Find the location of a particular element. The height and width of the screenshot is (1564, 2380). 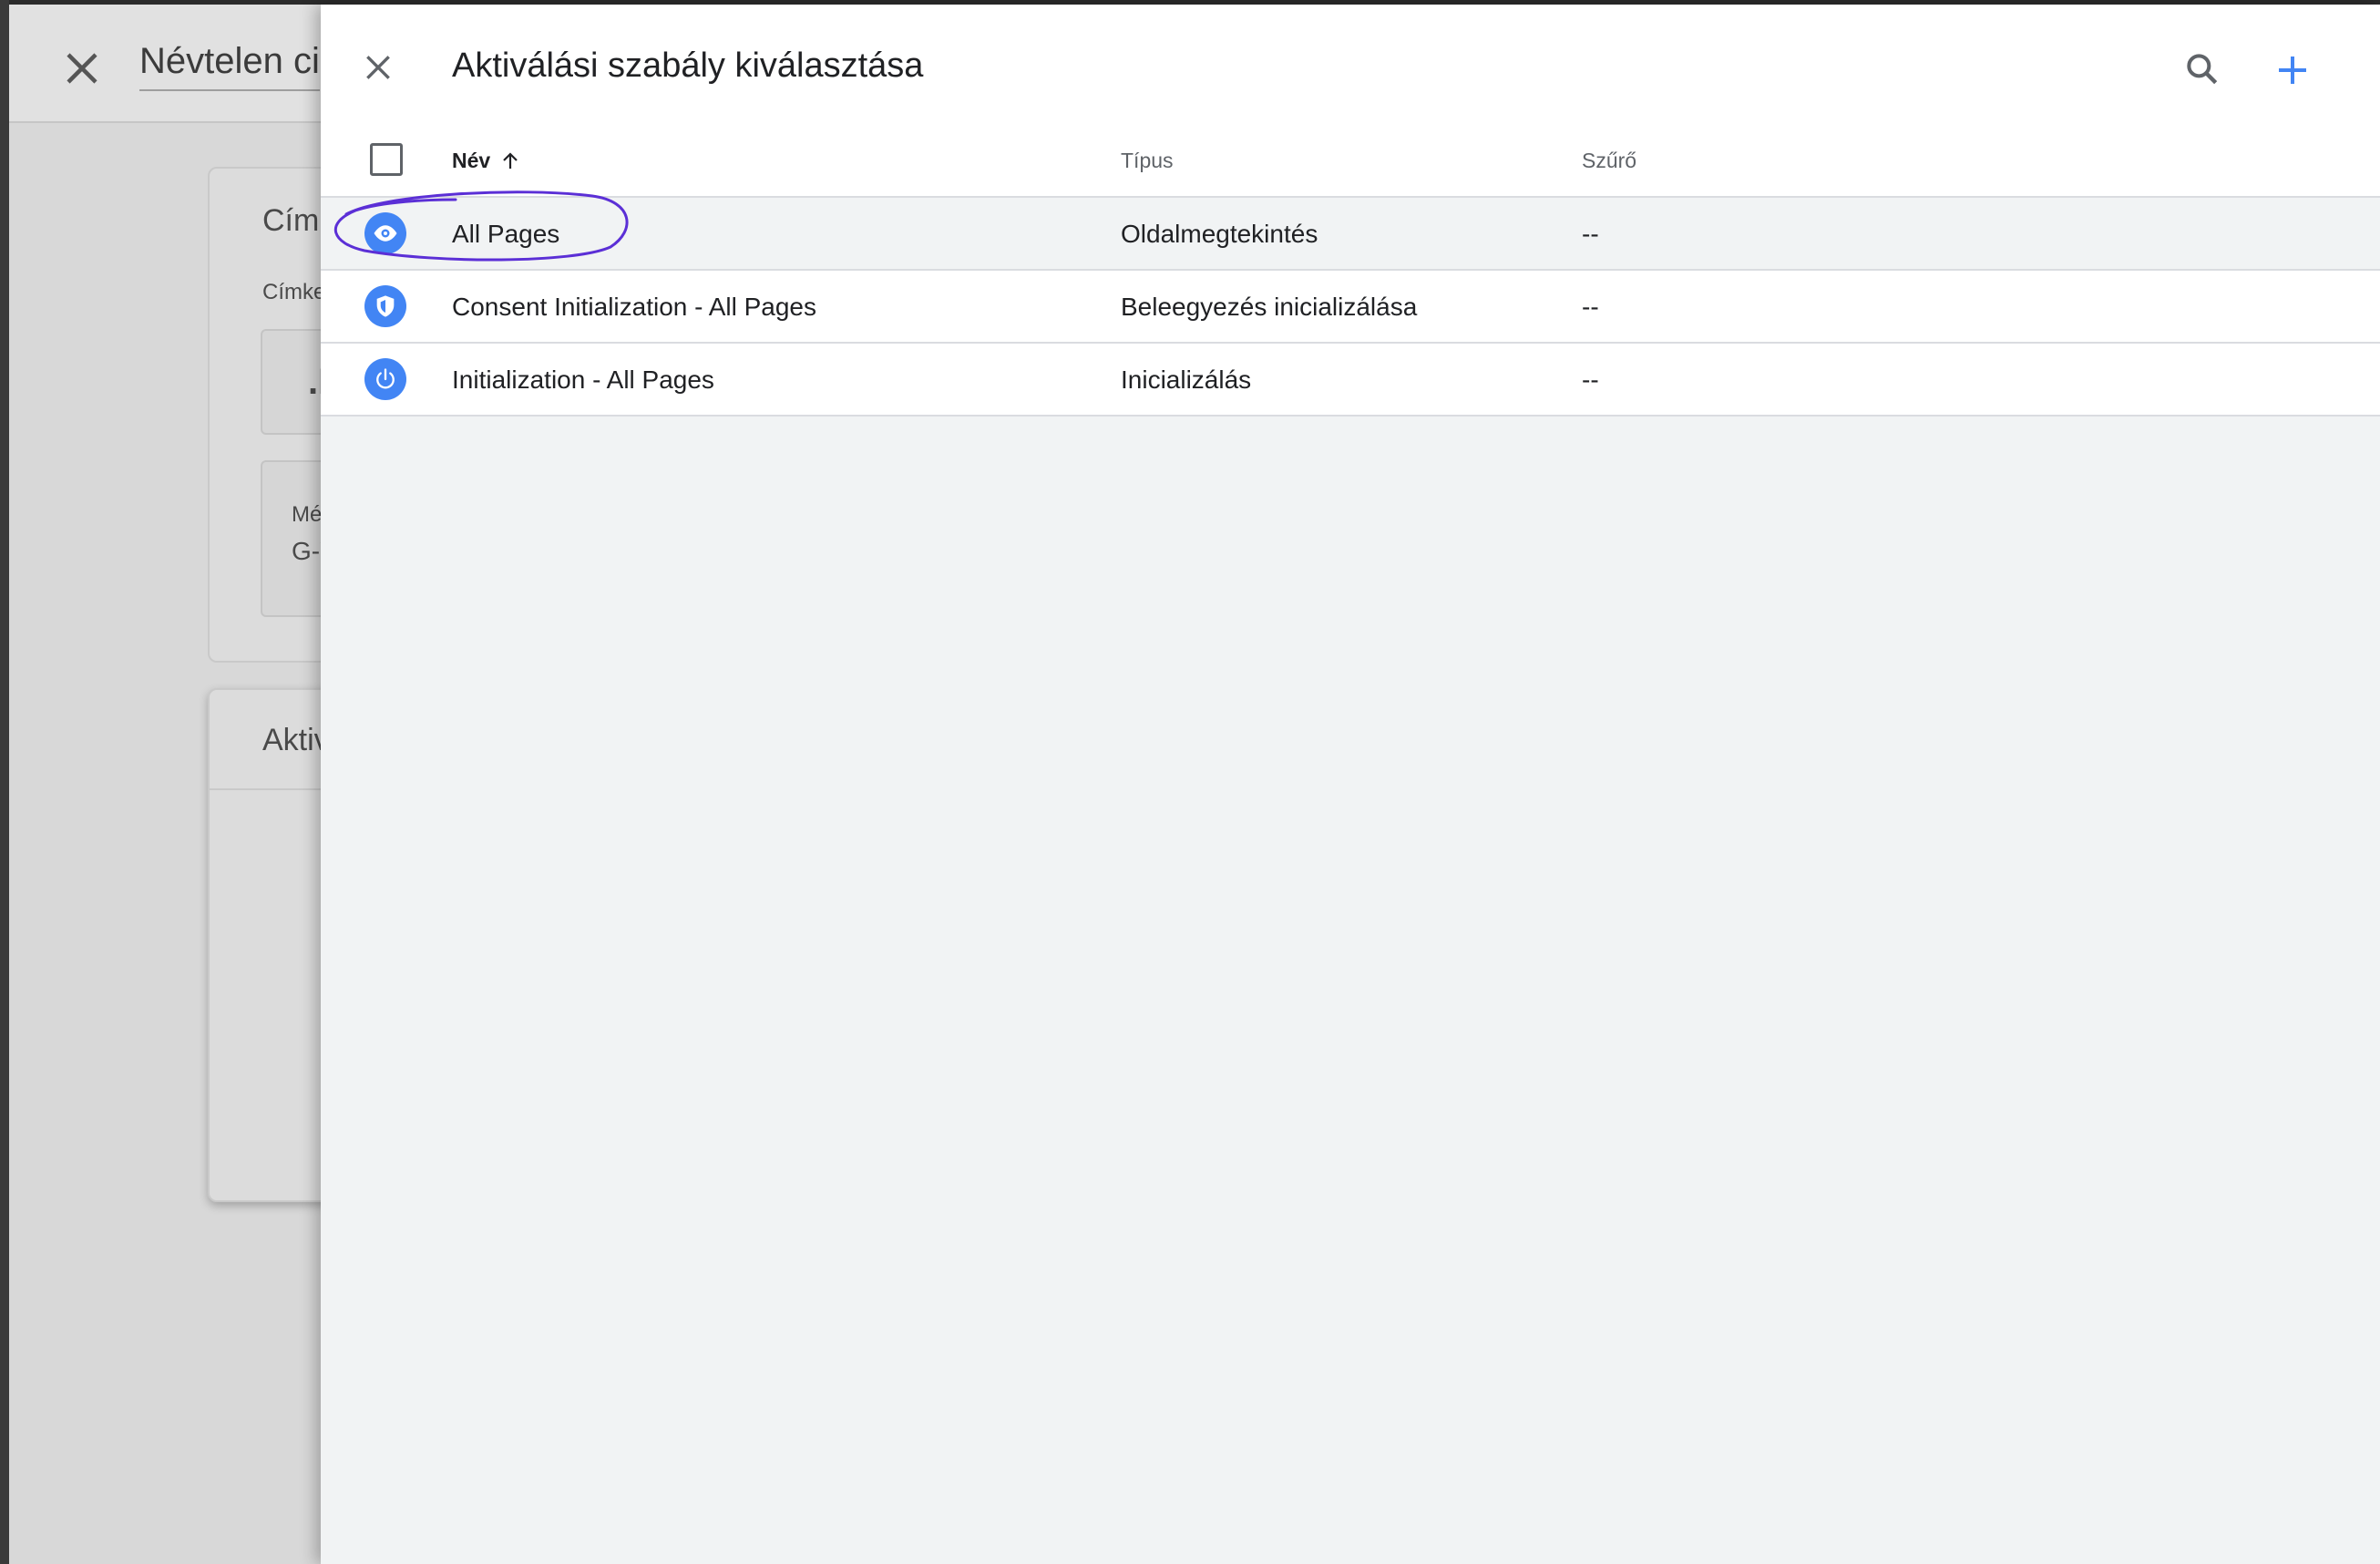

column-header-name: Név is located at coordinates (487, 161).